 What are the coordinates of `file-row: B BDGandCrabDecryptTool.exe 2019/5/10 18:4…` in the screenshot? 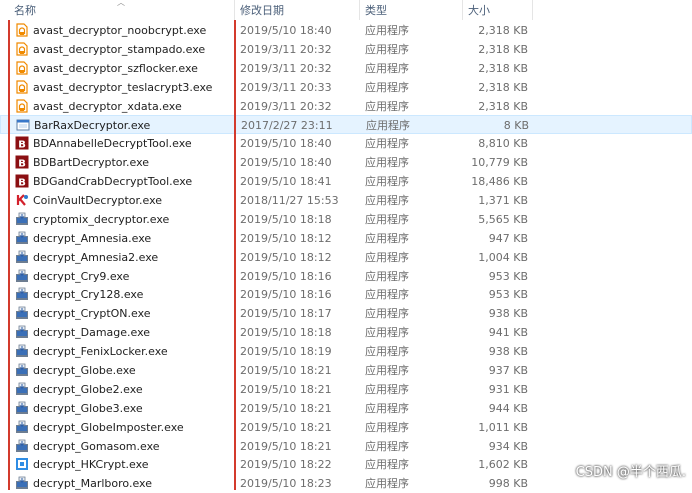 It's located at (346, 181).